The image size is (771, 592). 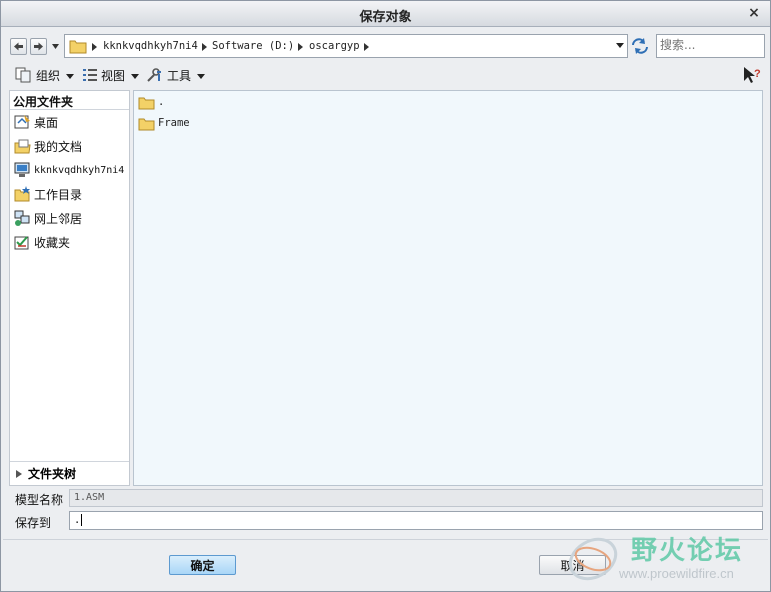 I want to click on network-icon, so click(x=22, y=218).